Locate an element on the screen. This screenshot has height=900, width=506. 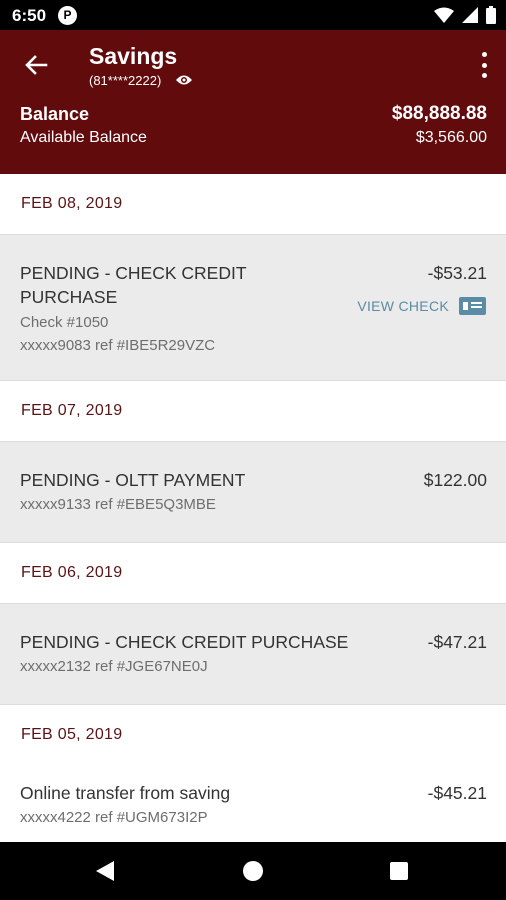
system-icons is located at coordinates (465, 15).